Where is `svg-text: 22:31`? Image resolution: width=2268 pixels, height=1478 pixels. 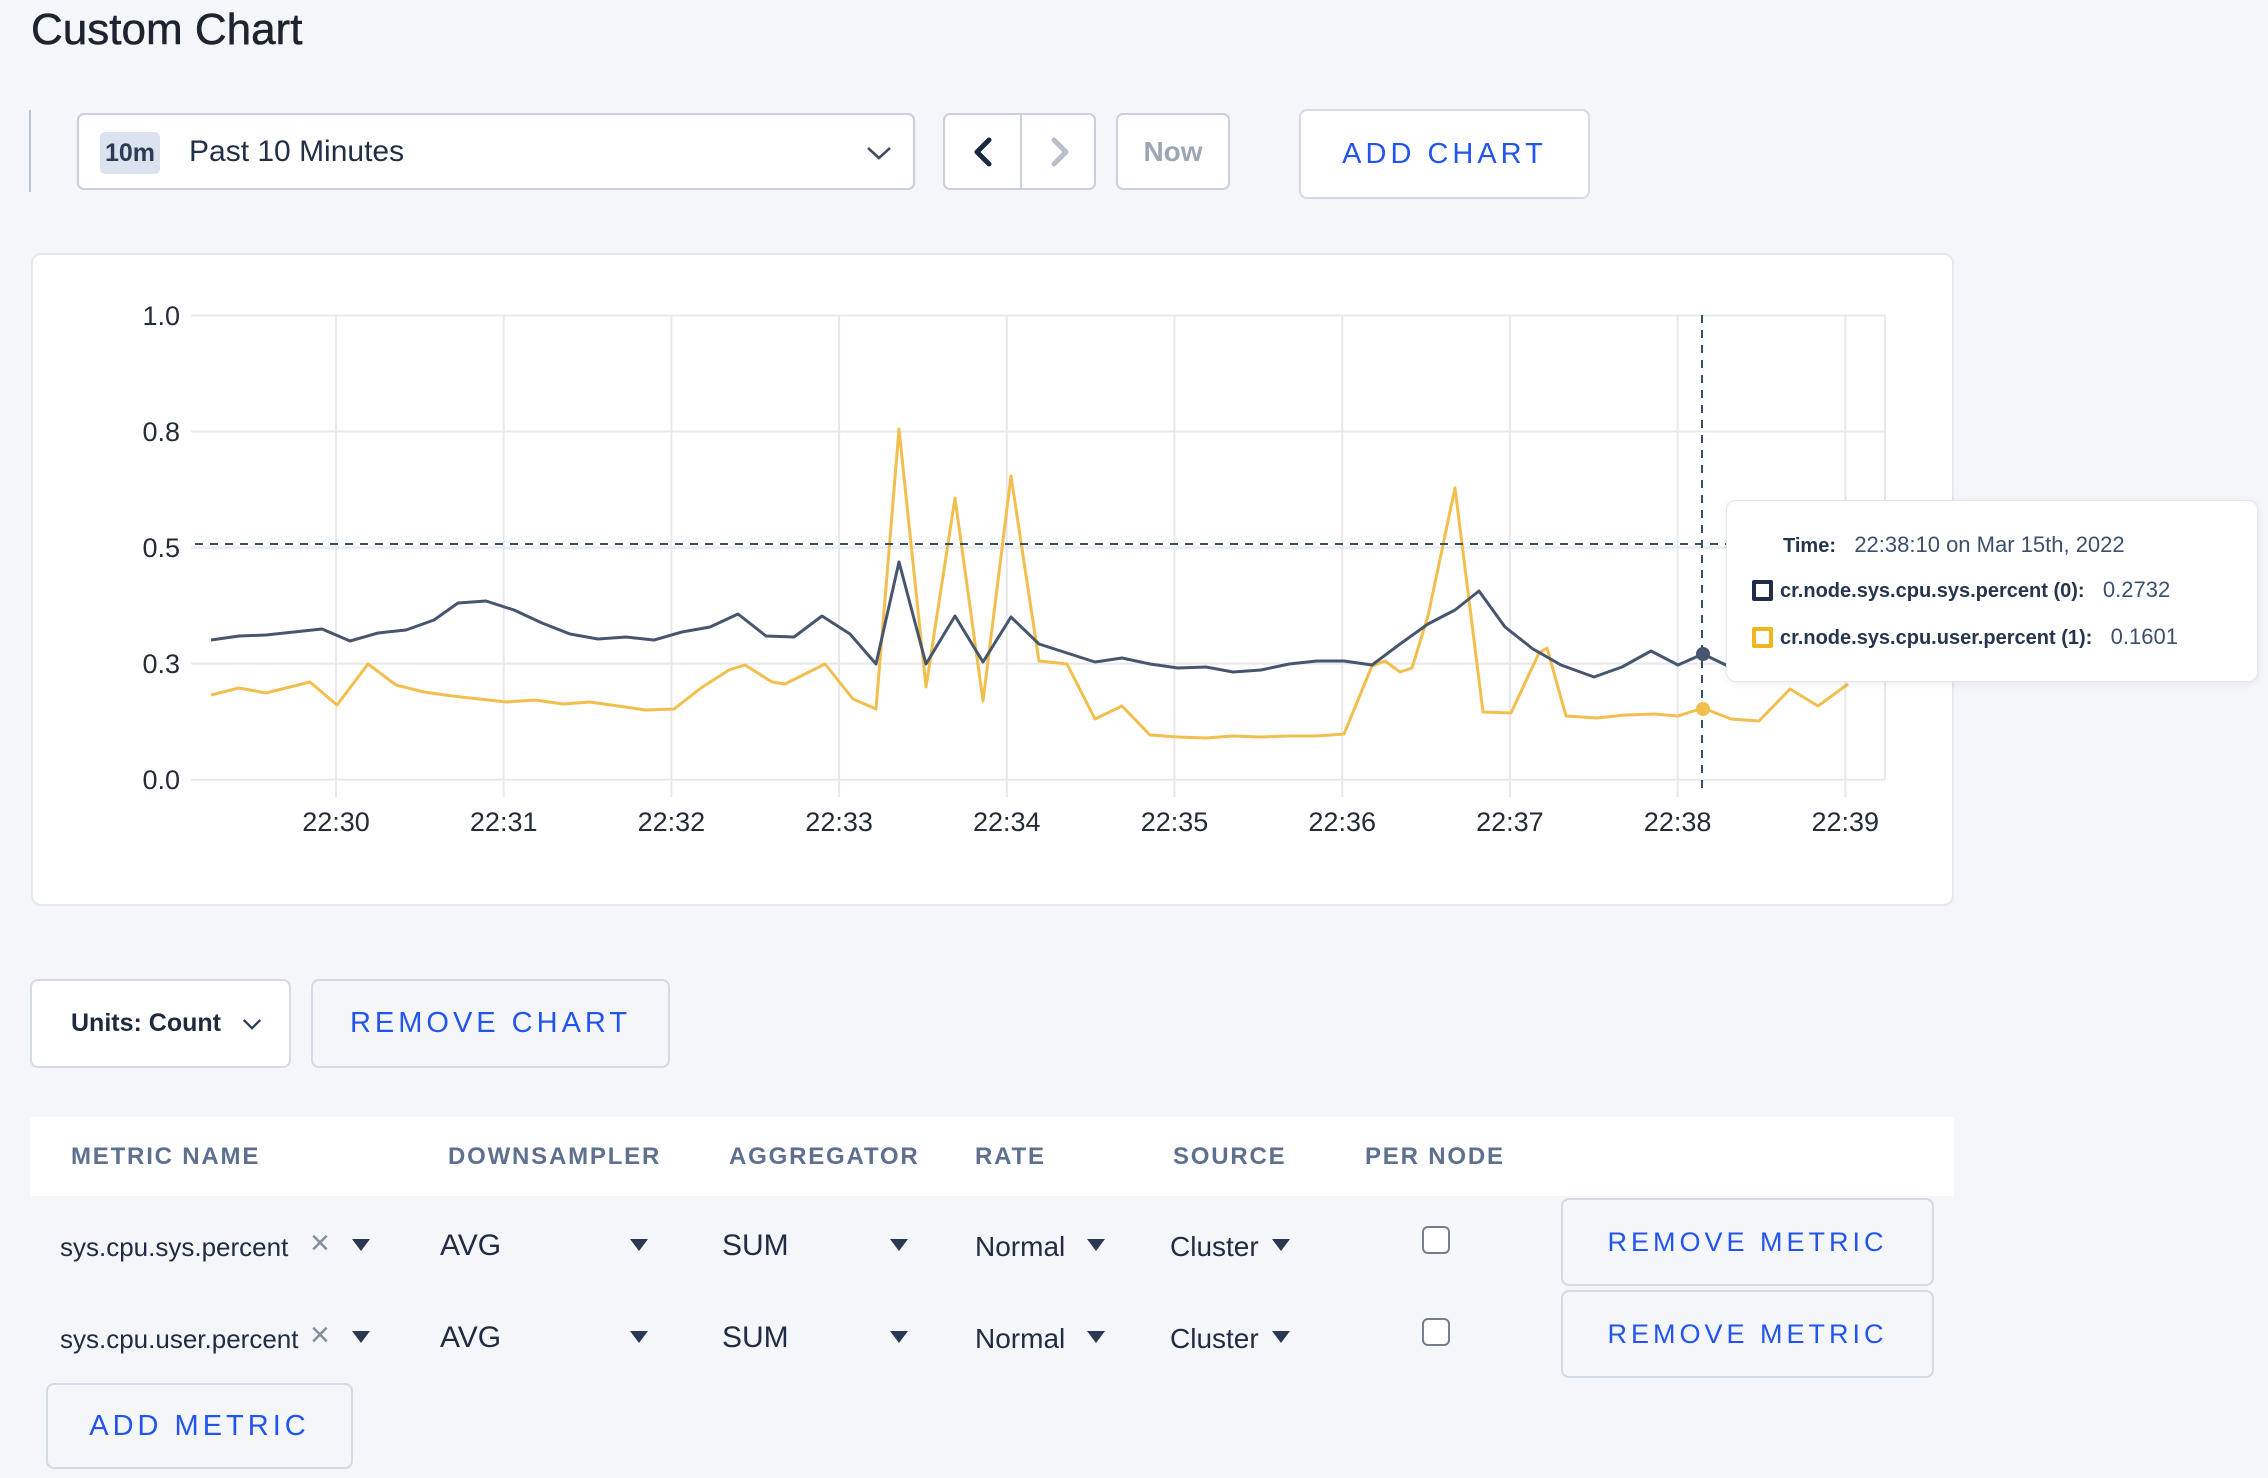 svg-text: 22:31 is located at coordinates (504, 822).